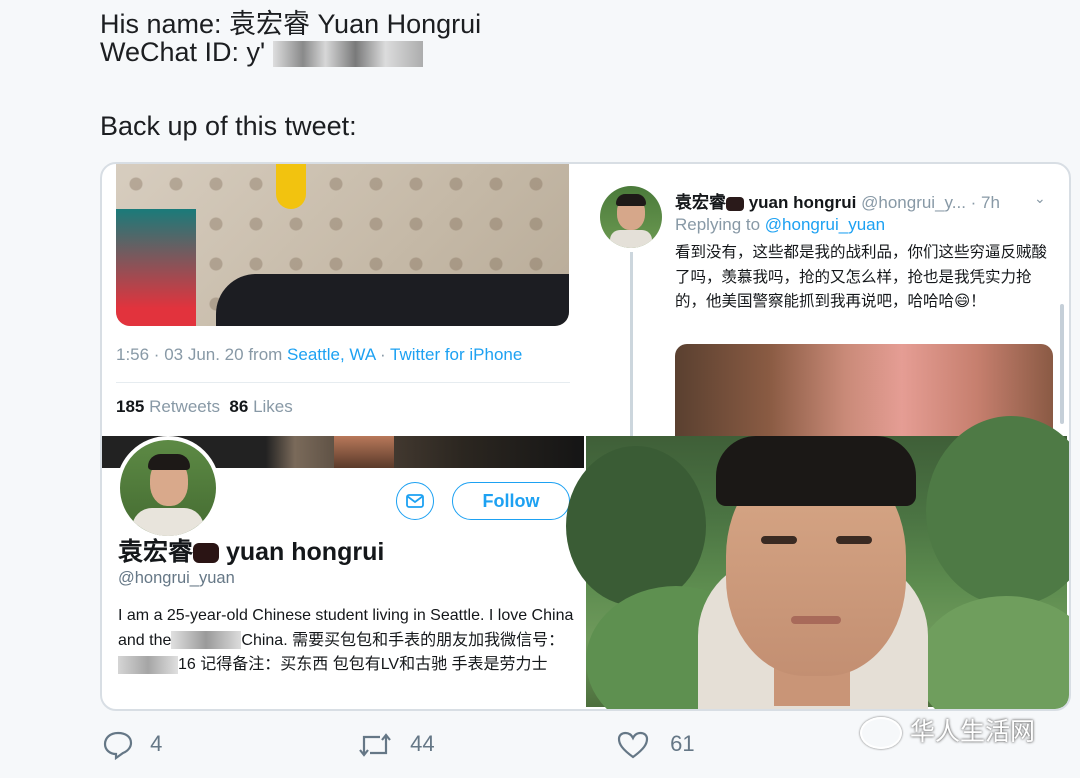 This screenshot has width=1080, height=778. I want to click on tweet-time: 1:56 · 03 Jun. 20 from, so click(202, 354).